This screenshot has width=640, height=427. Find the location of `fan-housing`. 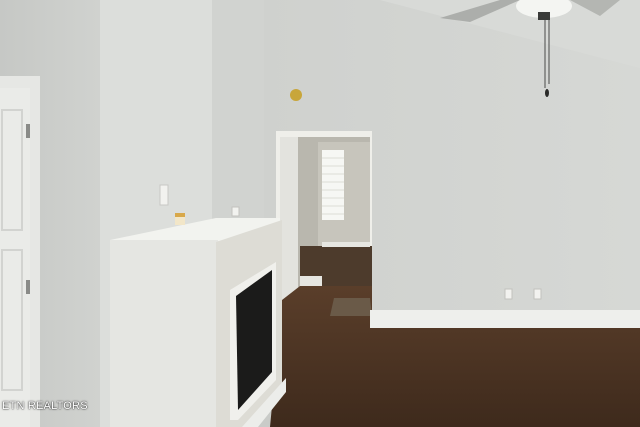

fan-housing is located at coordinates (544, 16).